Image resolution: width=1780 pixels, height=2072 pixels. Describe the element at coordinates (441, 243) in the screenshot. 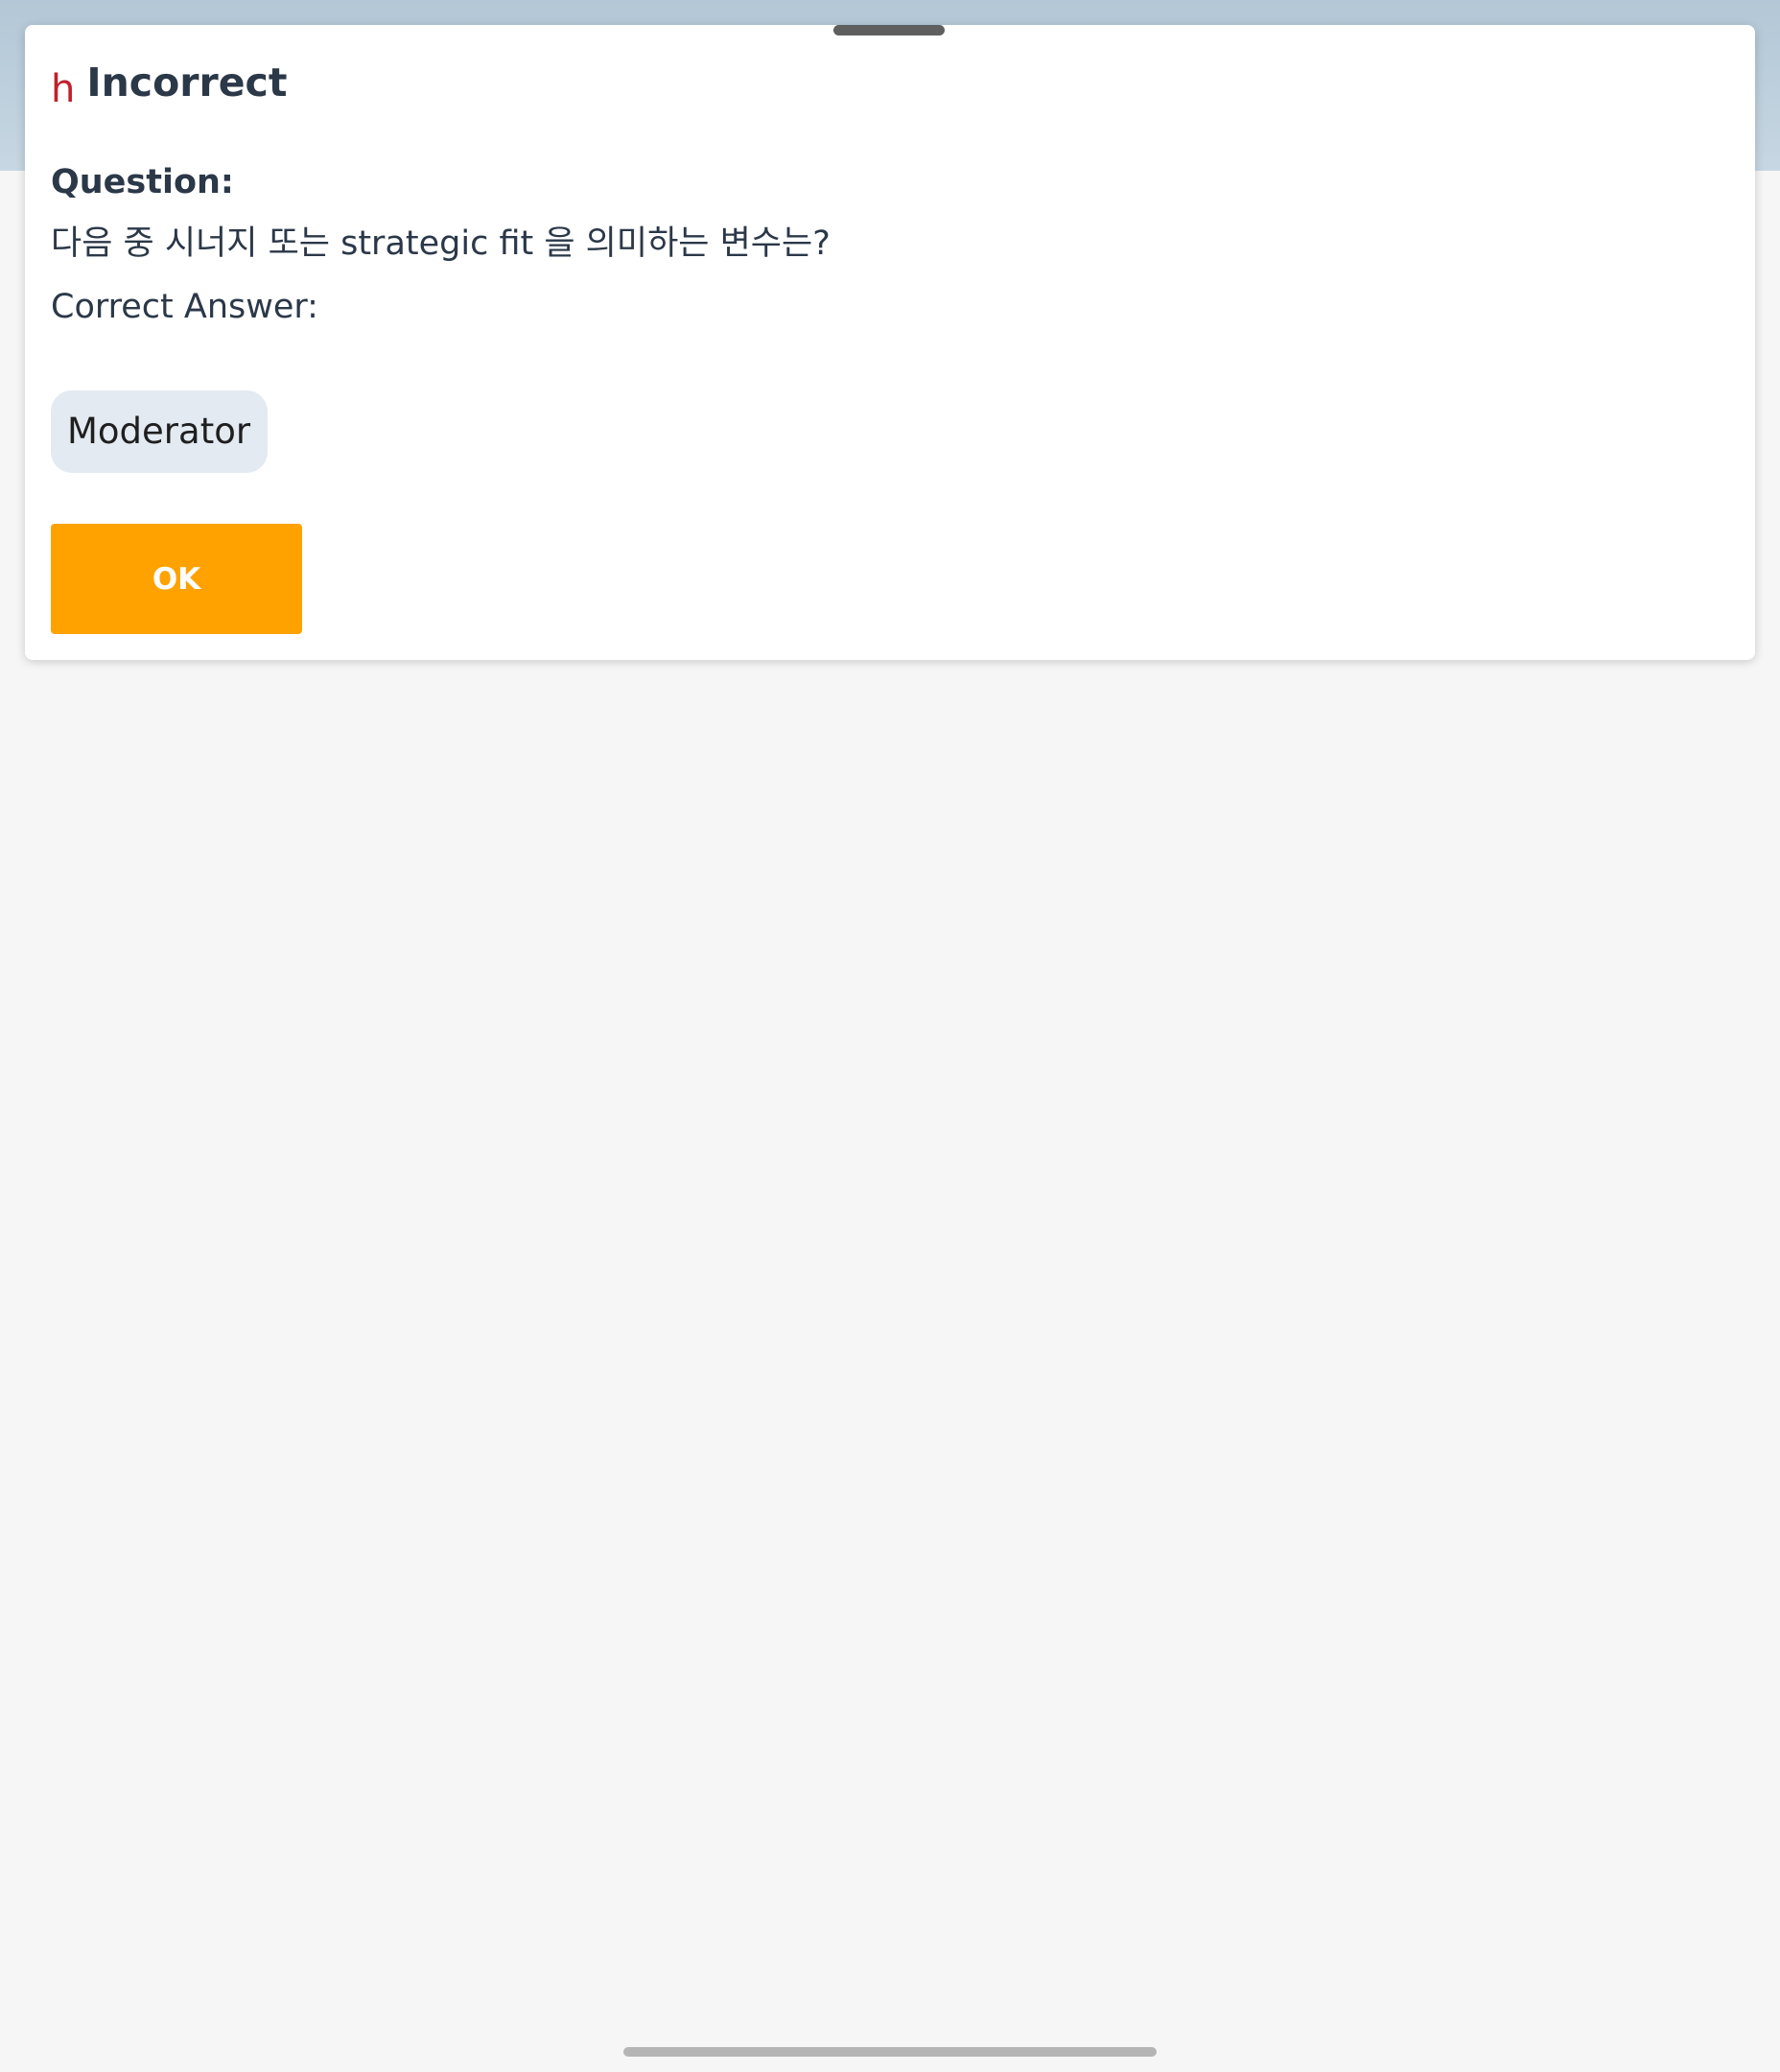

I see `question-text: 다음 중 시너지 또는 strategic fit 을 의미하는 변수는?` at that location.